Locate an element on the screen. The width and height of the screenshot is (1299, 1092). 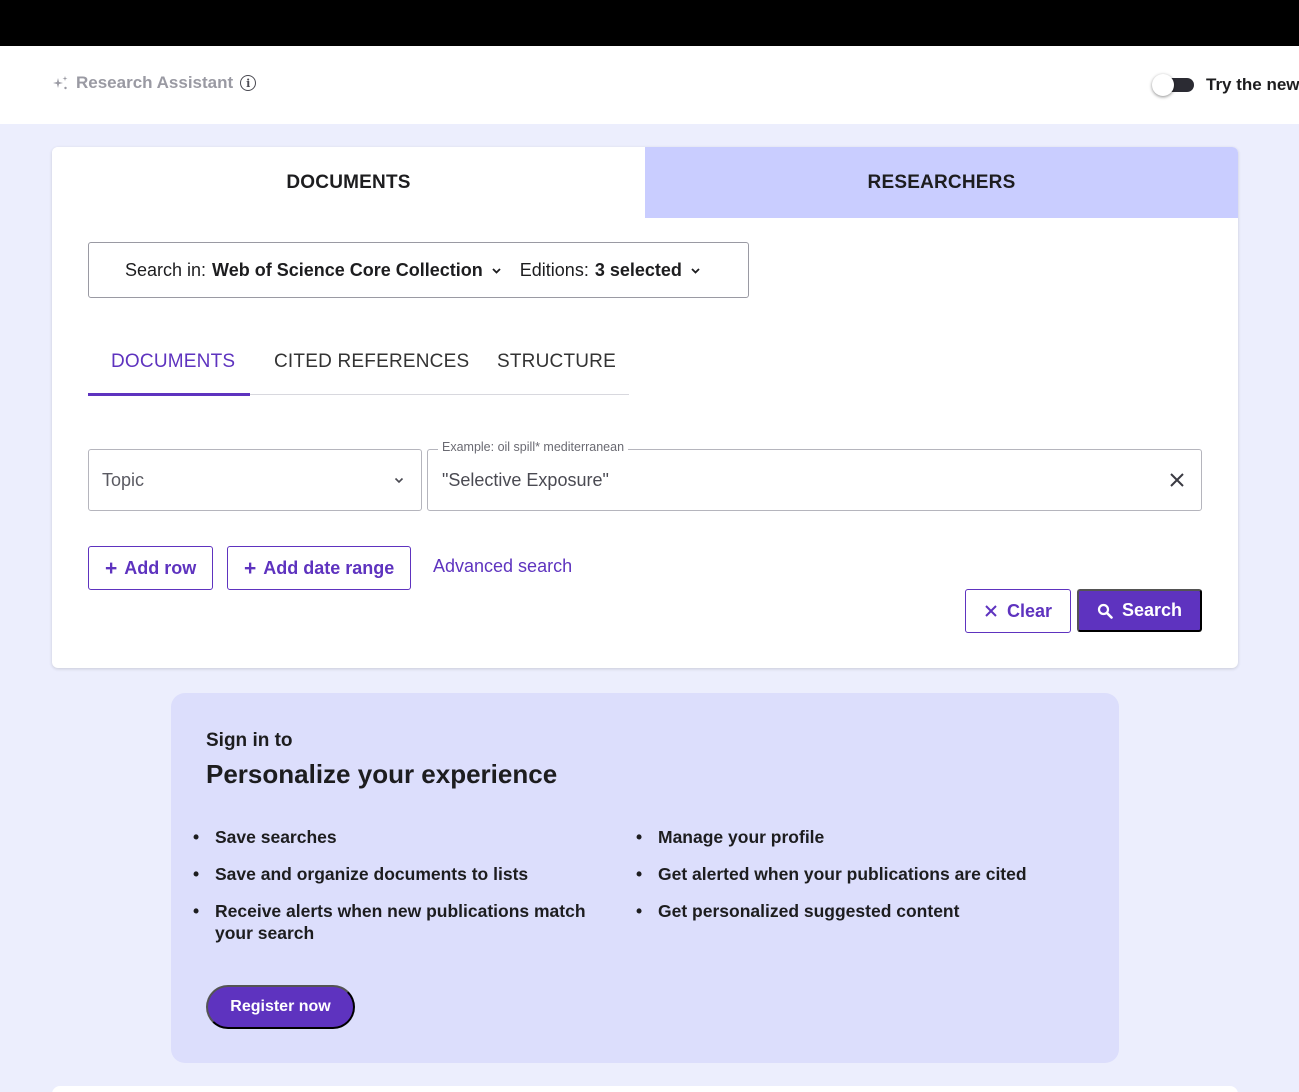
subtab-documents: DOCUMENTS is located at coordinates (173, 362).